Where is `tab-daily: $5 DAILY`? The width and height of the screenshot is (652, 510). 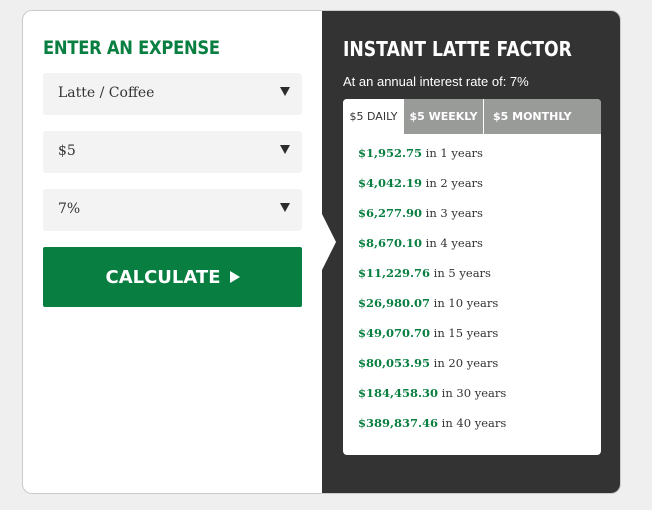
tab-daily: $5 DAILY is located at coordinates (373, 116).